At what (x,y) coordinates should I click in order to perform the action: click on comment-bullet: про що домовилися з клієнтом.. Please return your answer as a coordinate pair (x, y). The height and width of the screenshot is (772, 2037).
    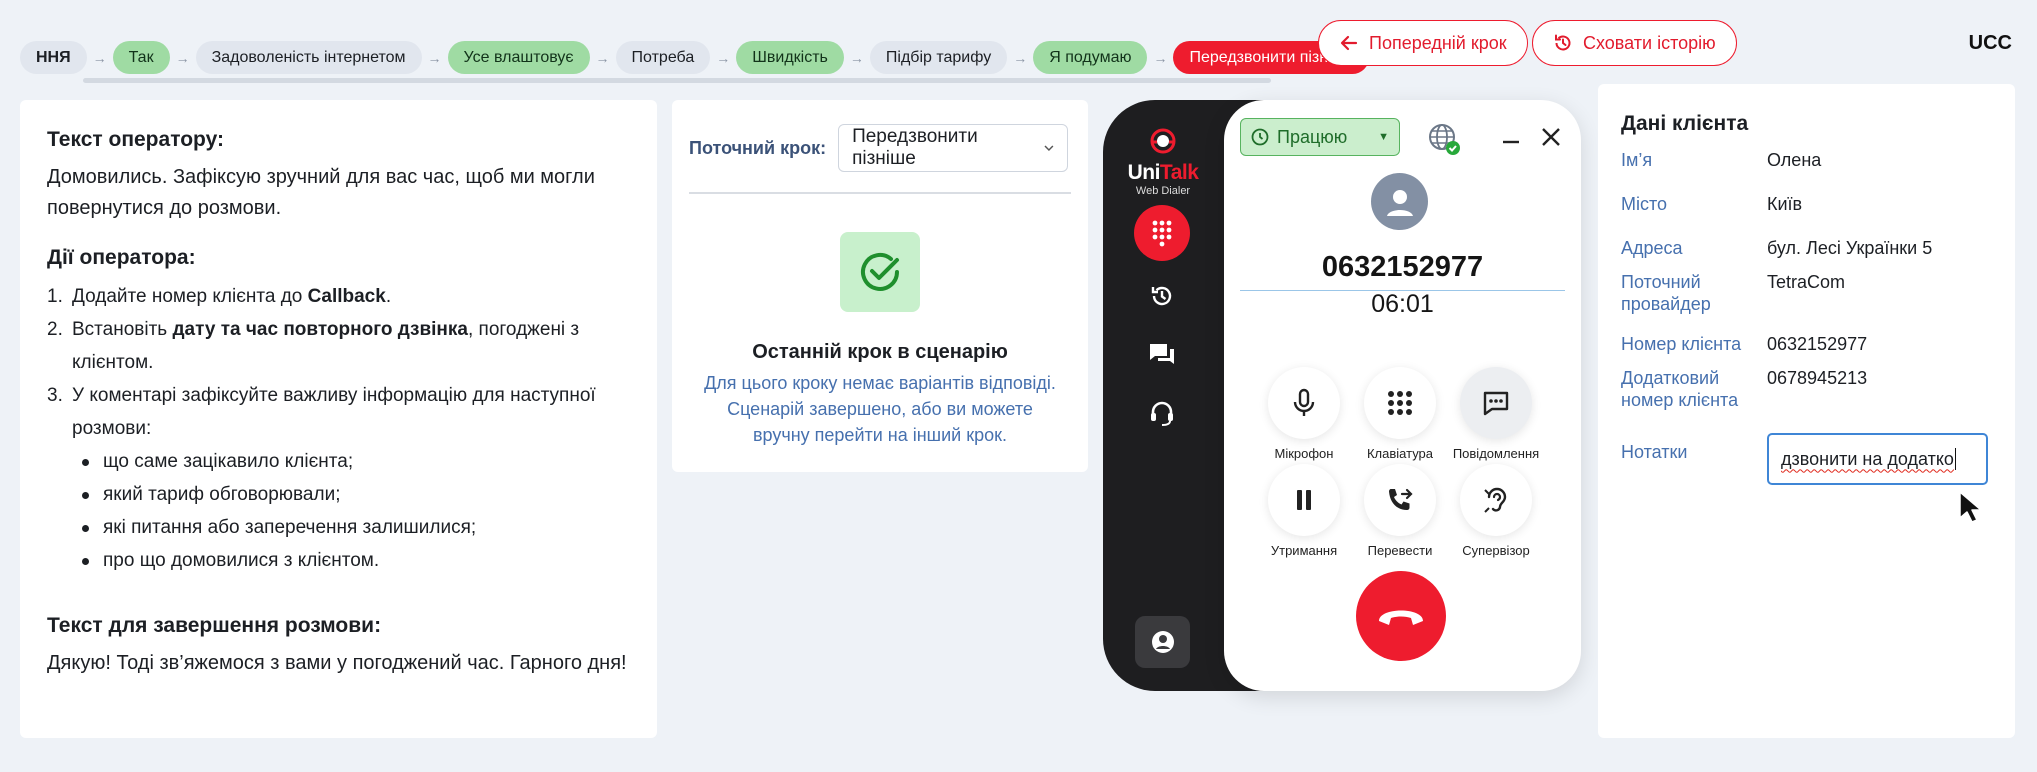
    Looking at the image, I should click on (353, 560).